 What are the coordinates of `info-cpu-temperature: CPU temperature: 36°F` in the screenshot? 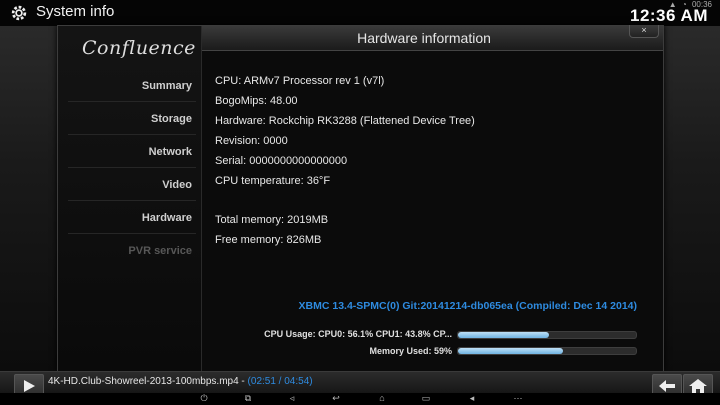 It's located at (273, 181).